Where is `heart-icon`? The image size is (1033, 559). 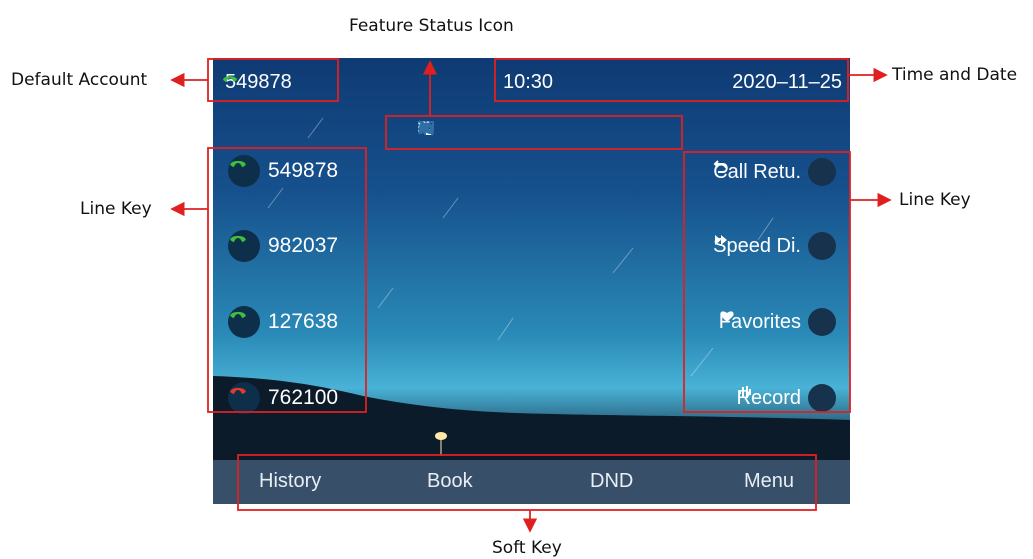
heart-icon is located at coordinates (778, 322).